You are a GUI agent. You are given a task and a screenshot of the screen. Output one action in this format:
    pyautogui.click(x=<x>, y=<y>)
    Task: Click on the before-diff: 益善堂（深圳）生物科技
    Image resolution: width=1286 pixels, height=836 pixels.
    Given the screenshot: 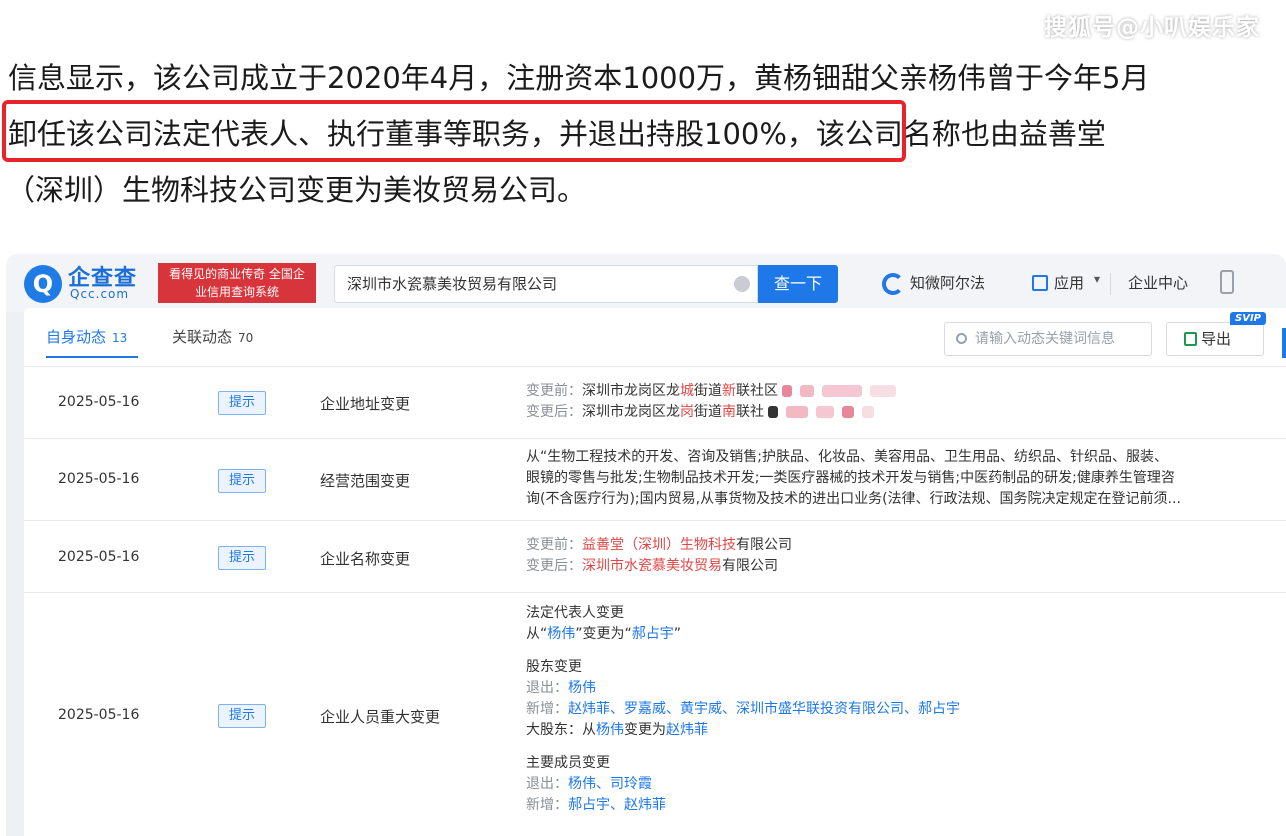 What is the action you would take?
    pyautogui.click(x=659, y=545)
    